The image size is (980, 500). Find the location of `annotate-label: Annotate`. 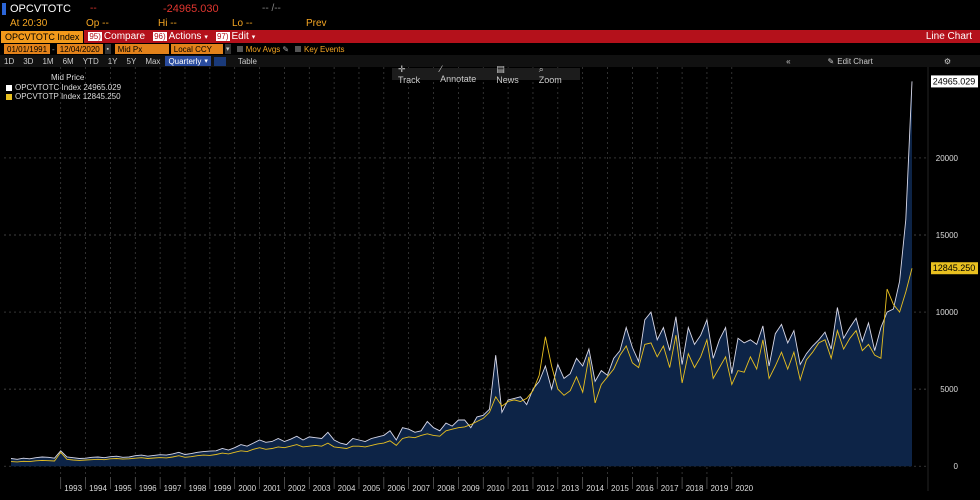

annotate-label: Annotate is located at coordinates (458, 79).